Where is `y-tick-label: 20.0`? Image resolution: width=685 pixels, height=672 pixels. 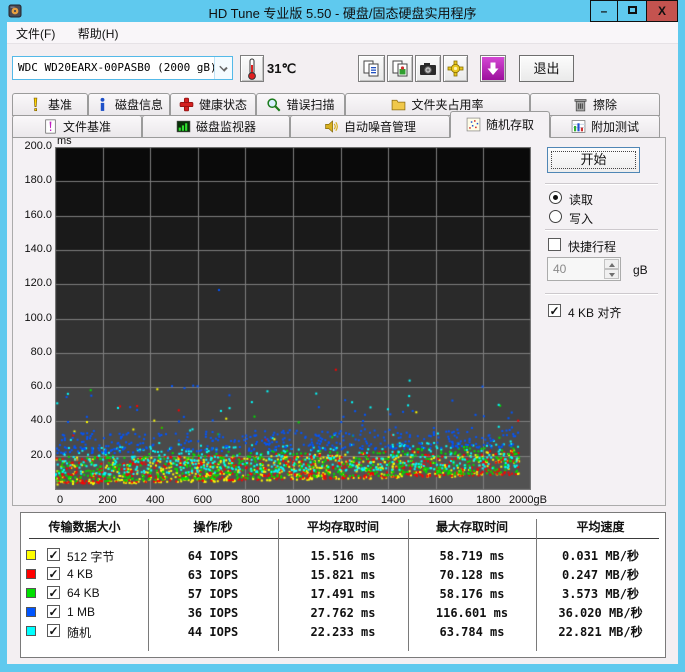
y-tick-label: 20.0 is located at coordinates (41, 454).